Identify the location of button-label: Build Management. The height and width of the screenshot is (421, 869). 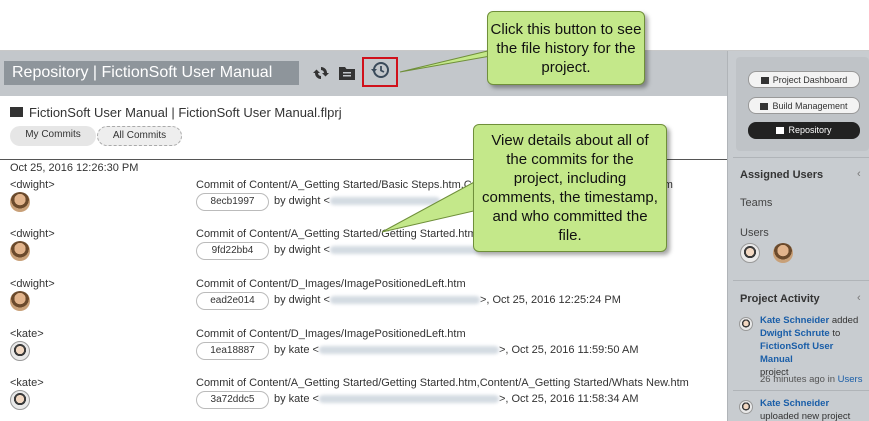
(810, 106).